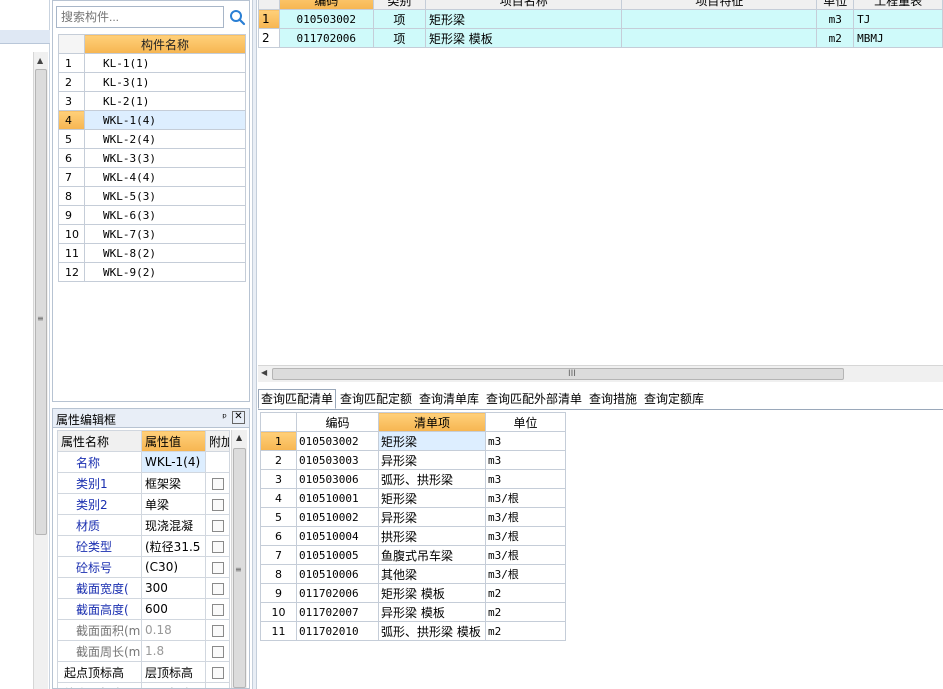  Describe the element at coordinates (337, 517) in the screenshot. I see `matched-code-cell: 010510002` at that location.